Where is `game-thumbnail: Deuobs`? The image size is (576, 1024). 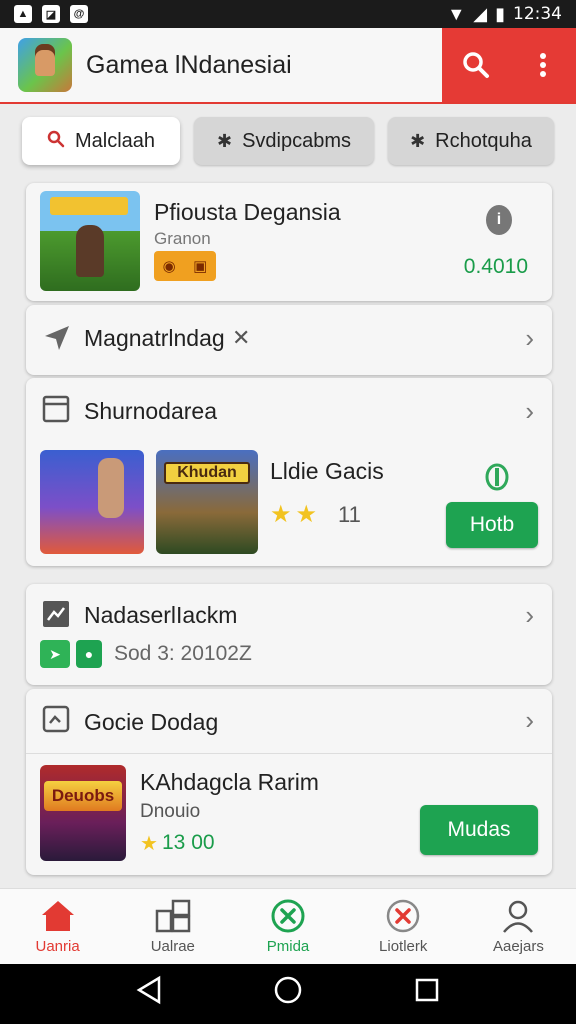
game-thumbnail: Deuobs is located at coordinates (83, 813).